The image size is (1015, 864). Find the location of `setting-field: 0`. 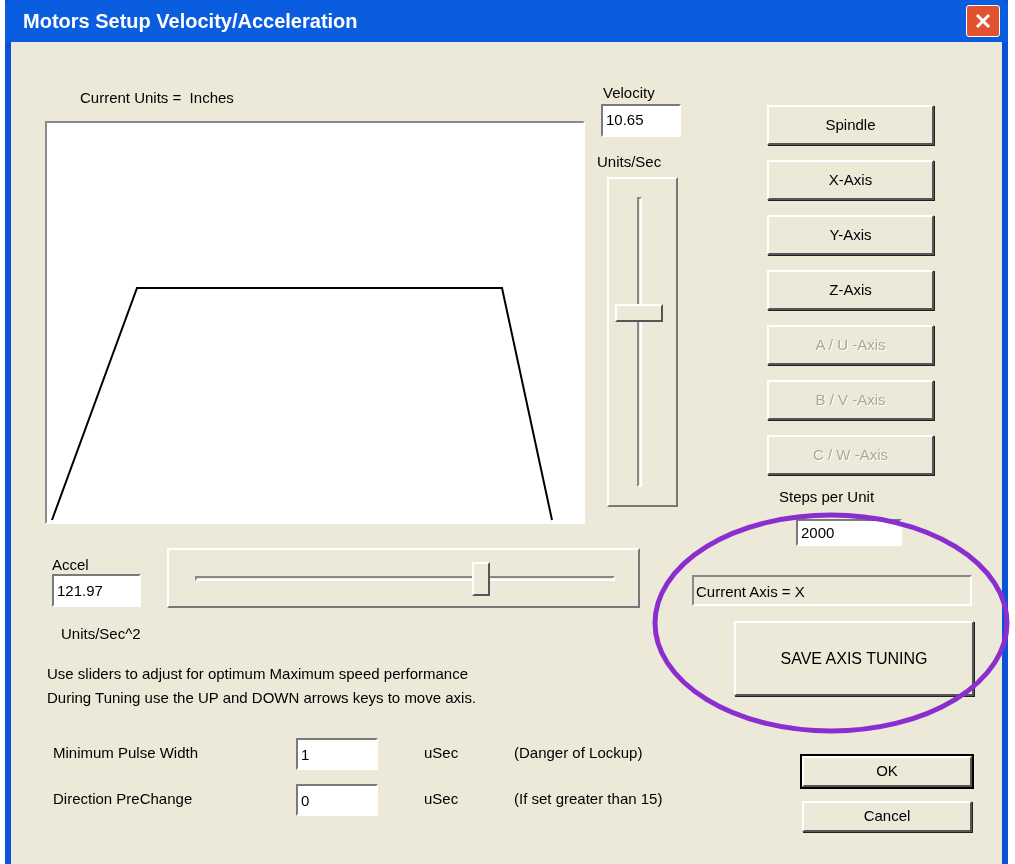

setting-field: 0 is located at coordinates (337, 799).